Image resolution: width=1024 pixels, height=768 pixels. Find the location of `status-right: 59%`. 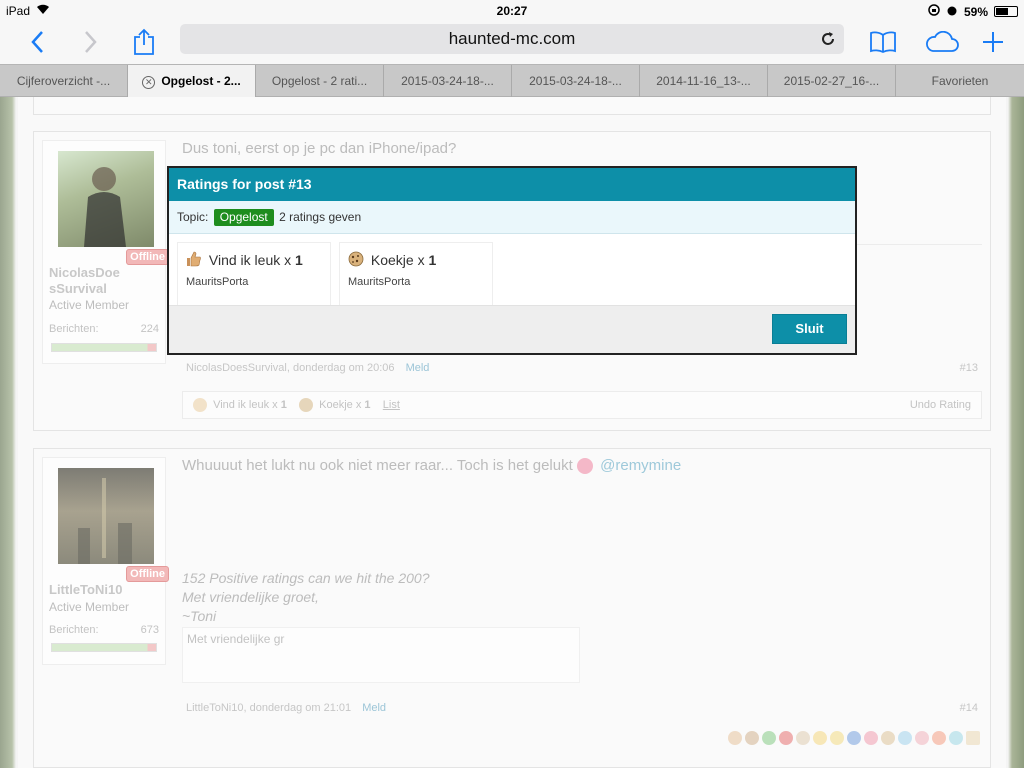

status-right: 59% is located at coordinates (973, 11).